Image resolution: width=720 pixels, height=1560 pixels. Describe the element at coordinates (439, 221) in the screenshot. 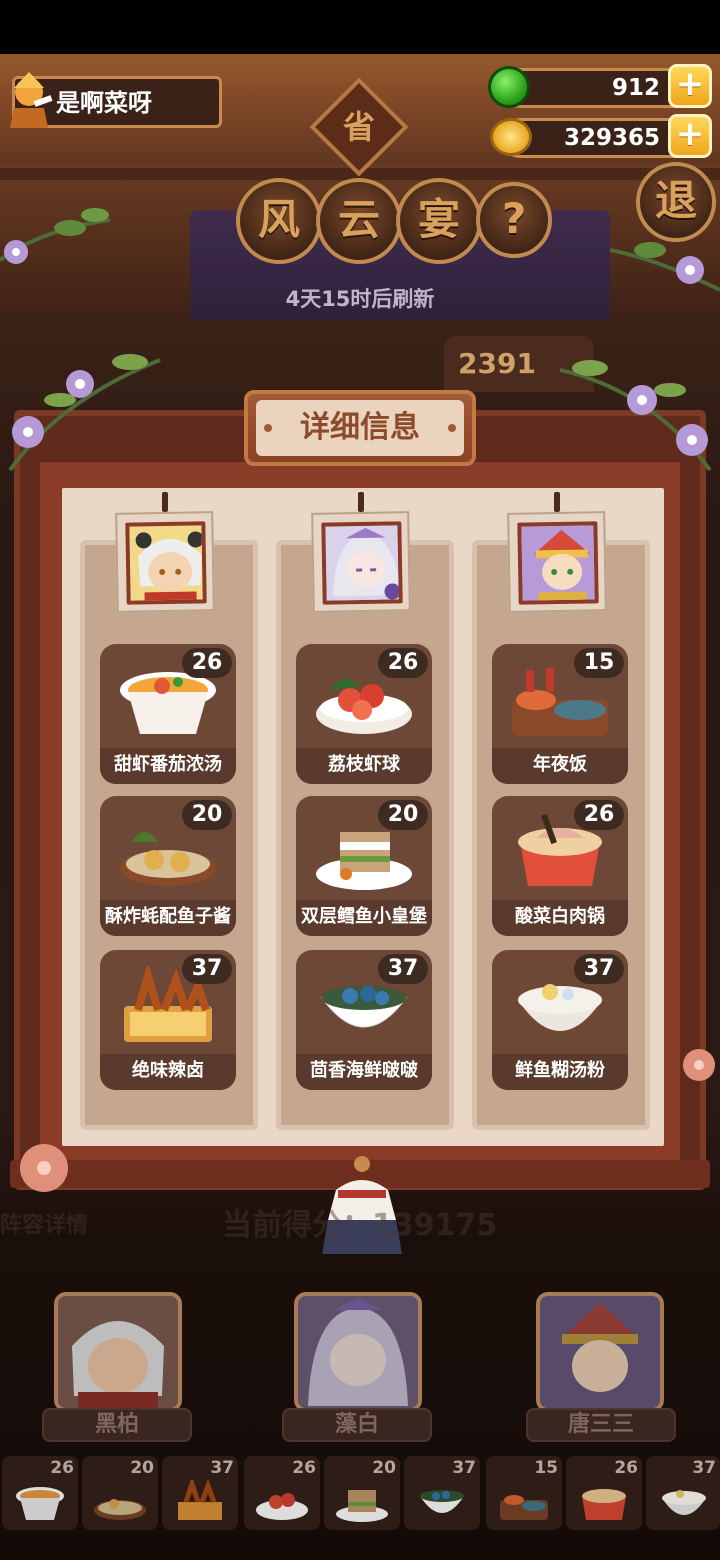

I see `event-title-char-3: 宴` at that location.